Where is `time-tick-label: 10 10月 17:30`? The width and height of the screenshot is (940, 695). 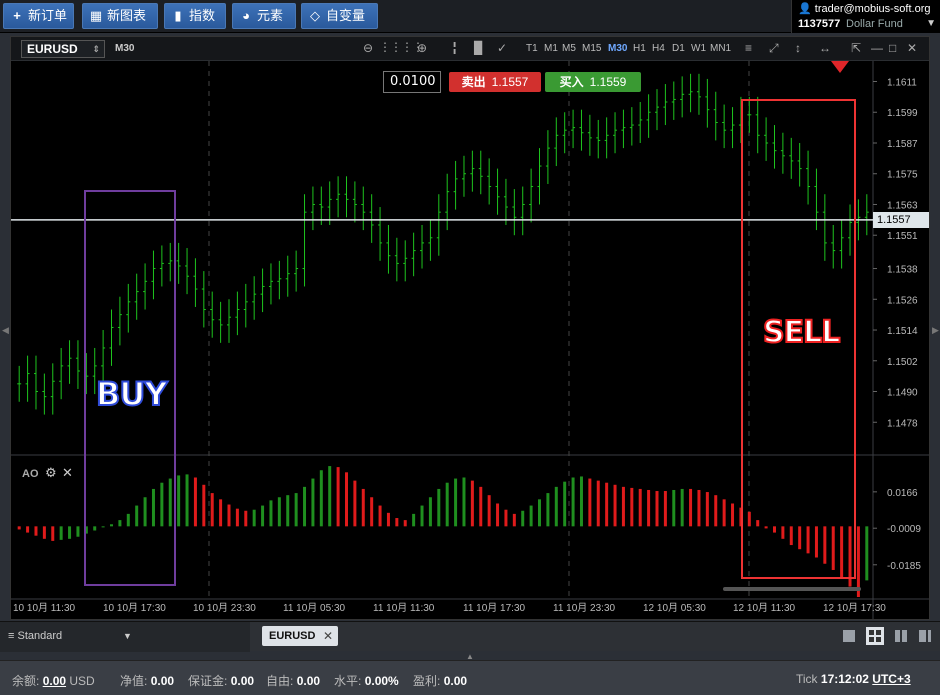
time-tick-label: 10 10月 17:30 is located at coordinates (134, 608).